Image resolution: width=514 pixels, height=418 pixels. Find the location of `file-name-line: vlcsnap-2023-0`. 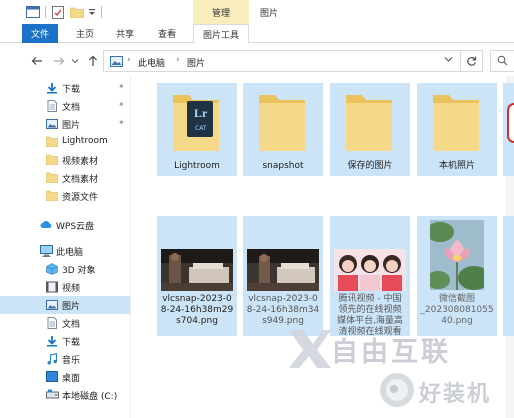

file-name-line: vlcsnap-2023-0 is located at coordinates (197, 299).